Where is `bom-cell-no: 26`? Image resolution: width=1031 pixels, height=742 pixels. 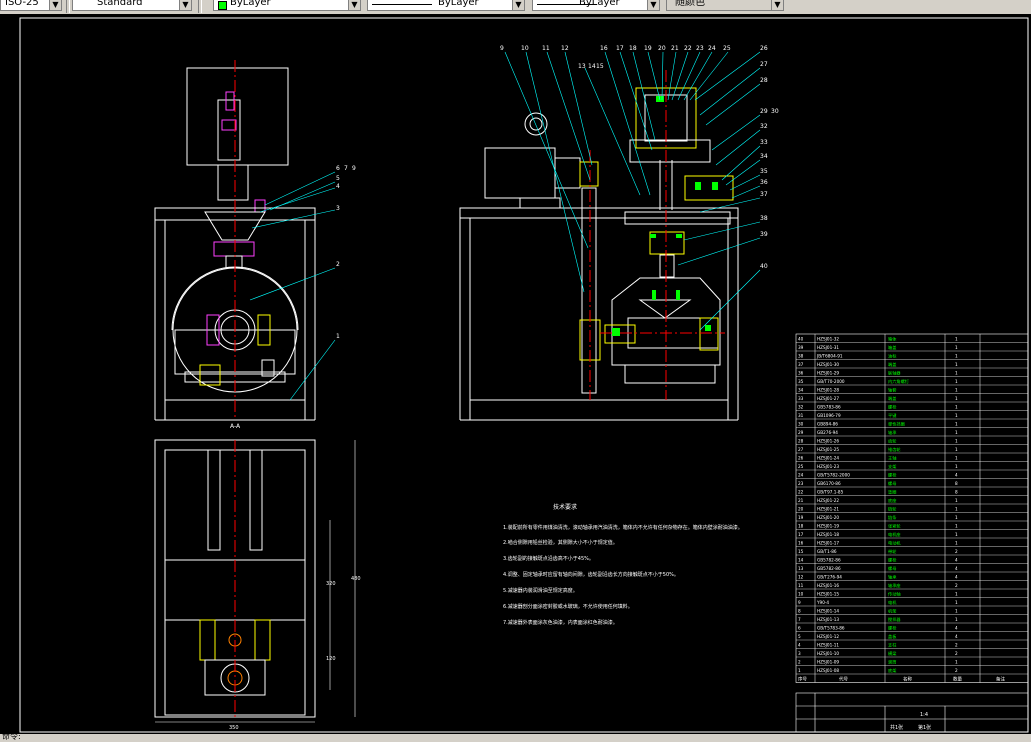
bom-cell-no: 26 is located at coordinates (801, 458).